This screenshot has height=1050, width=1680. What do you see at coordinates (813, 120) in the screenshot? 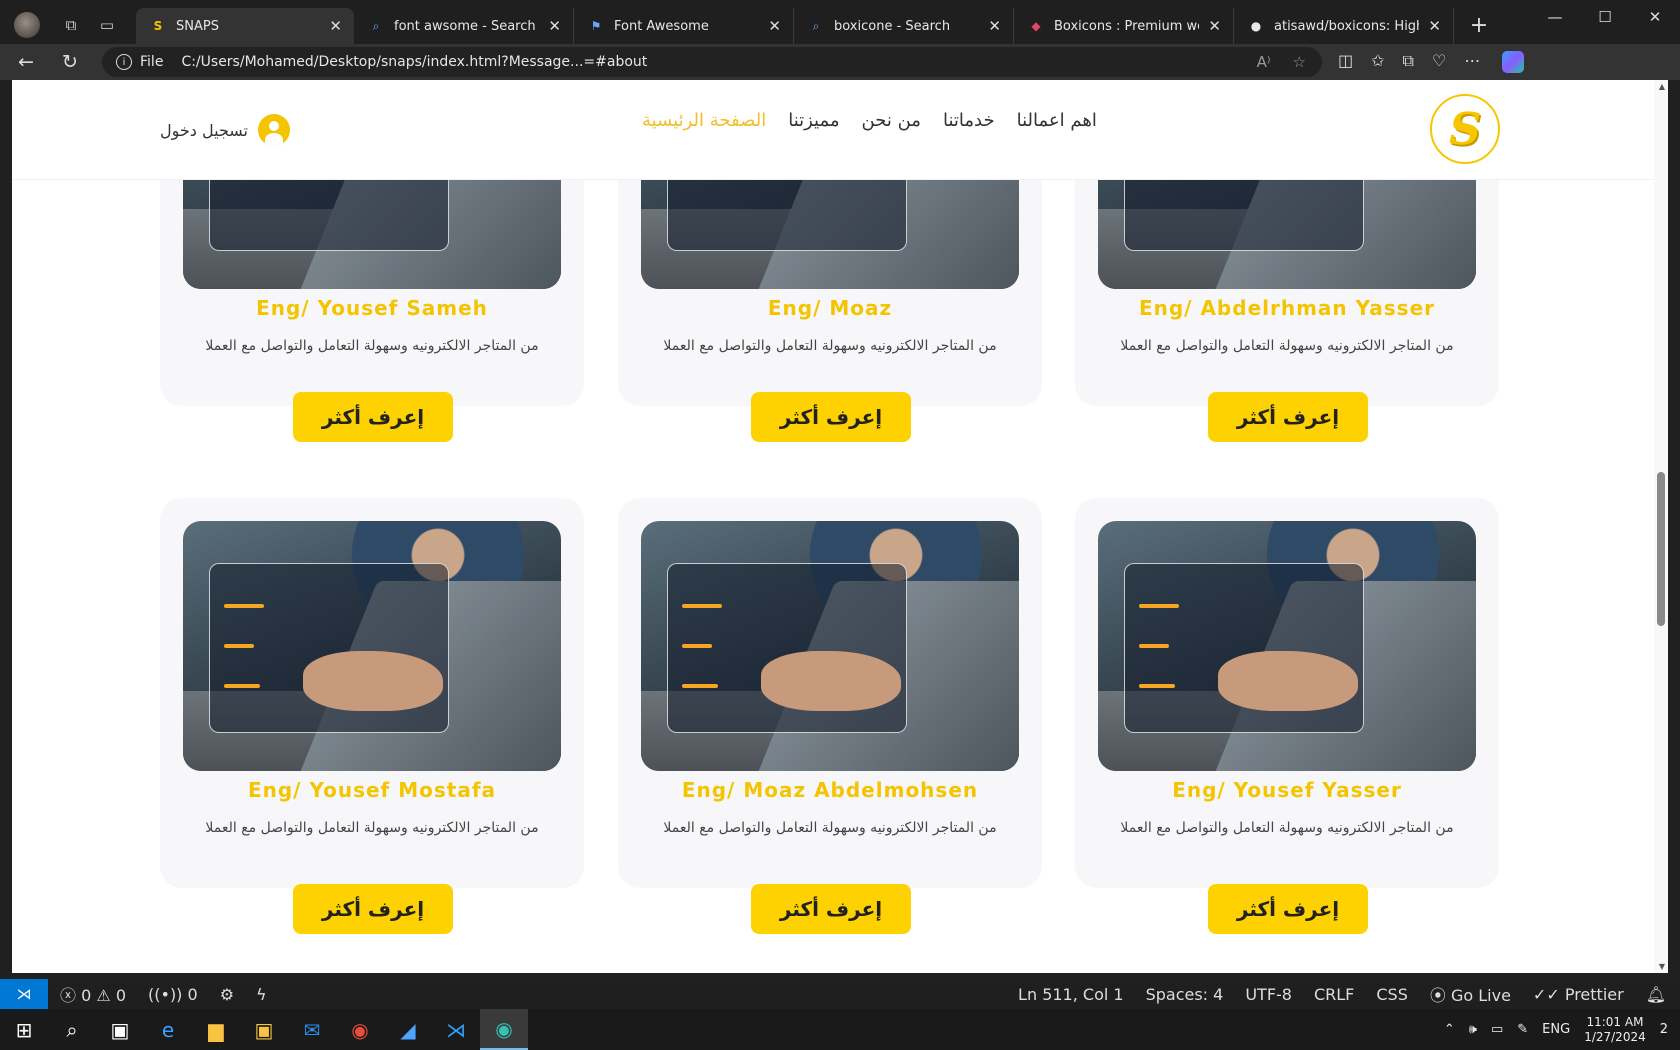
I see `nav-link-features: مميزتنا` at bounding box center [813, 120].